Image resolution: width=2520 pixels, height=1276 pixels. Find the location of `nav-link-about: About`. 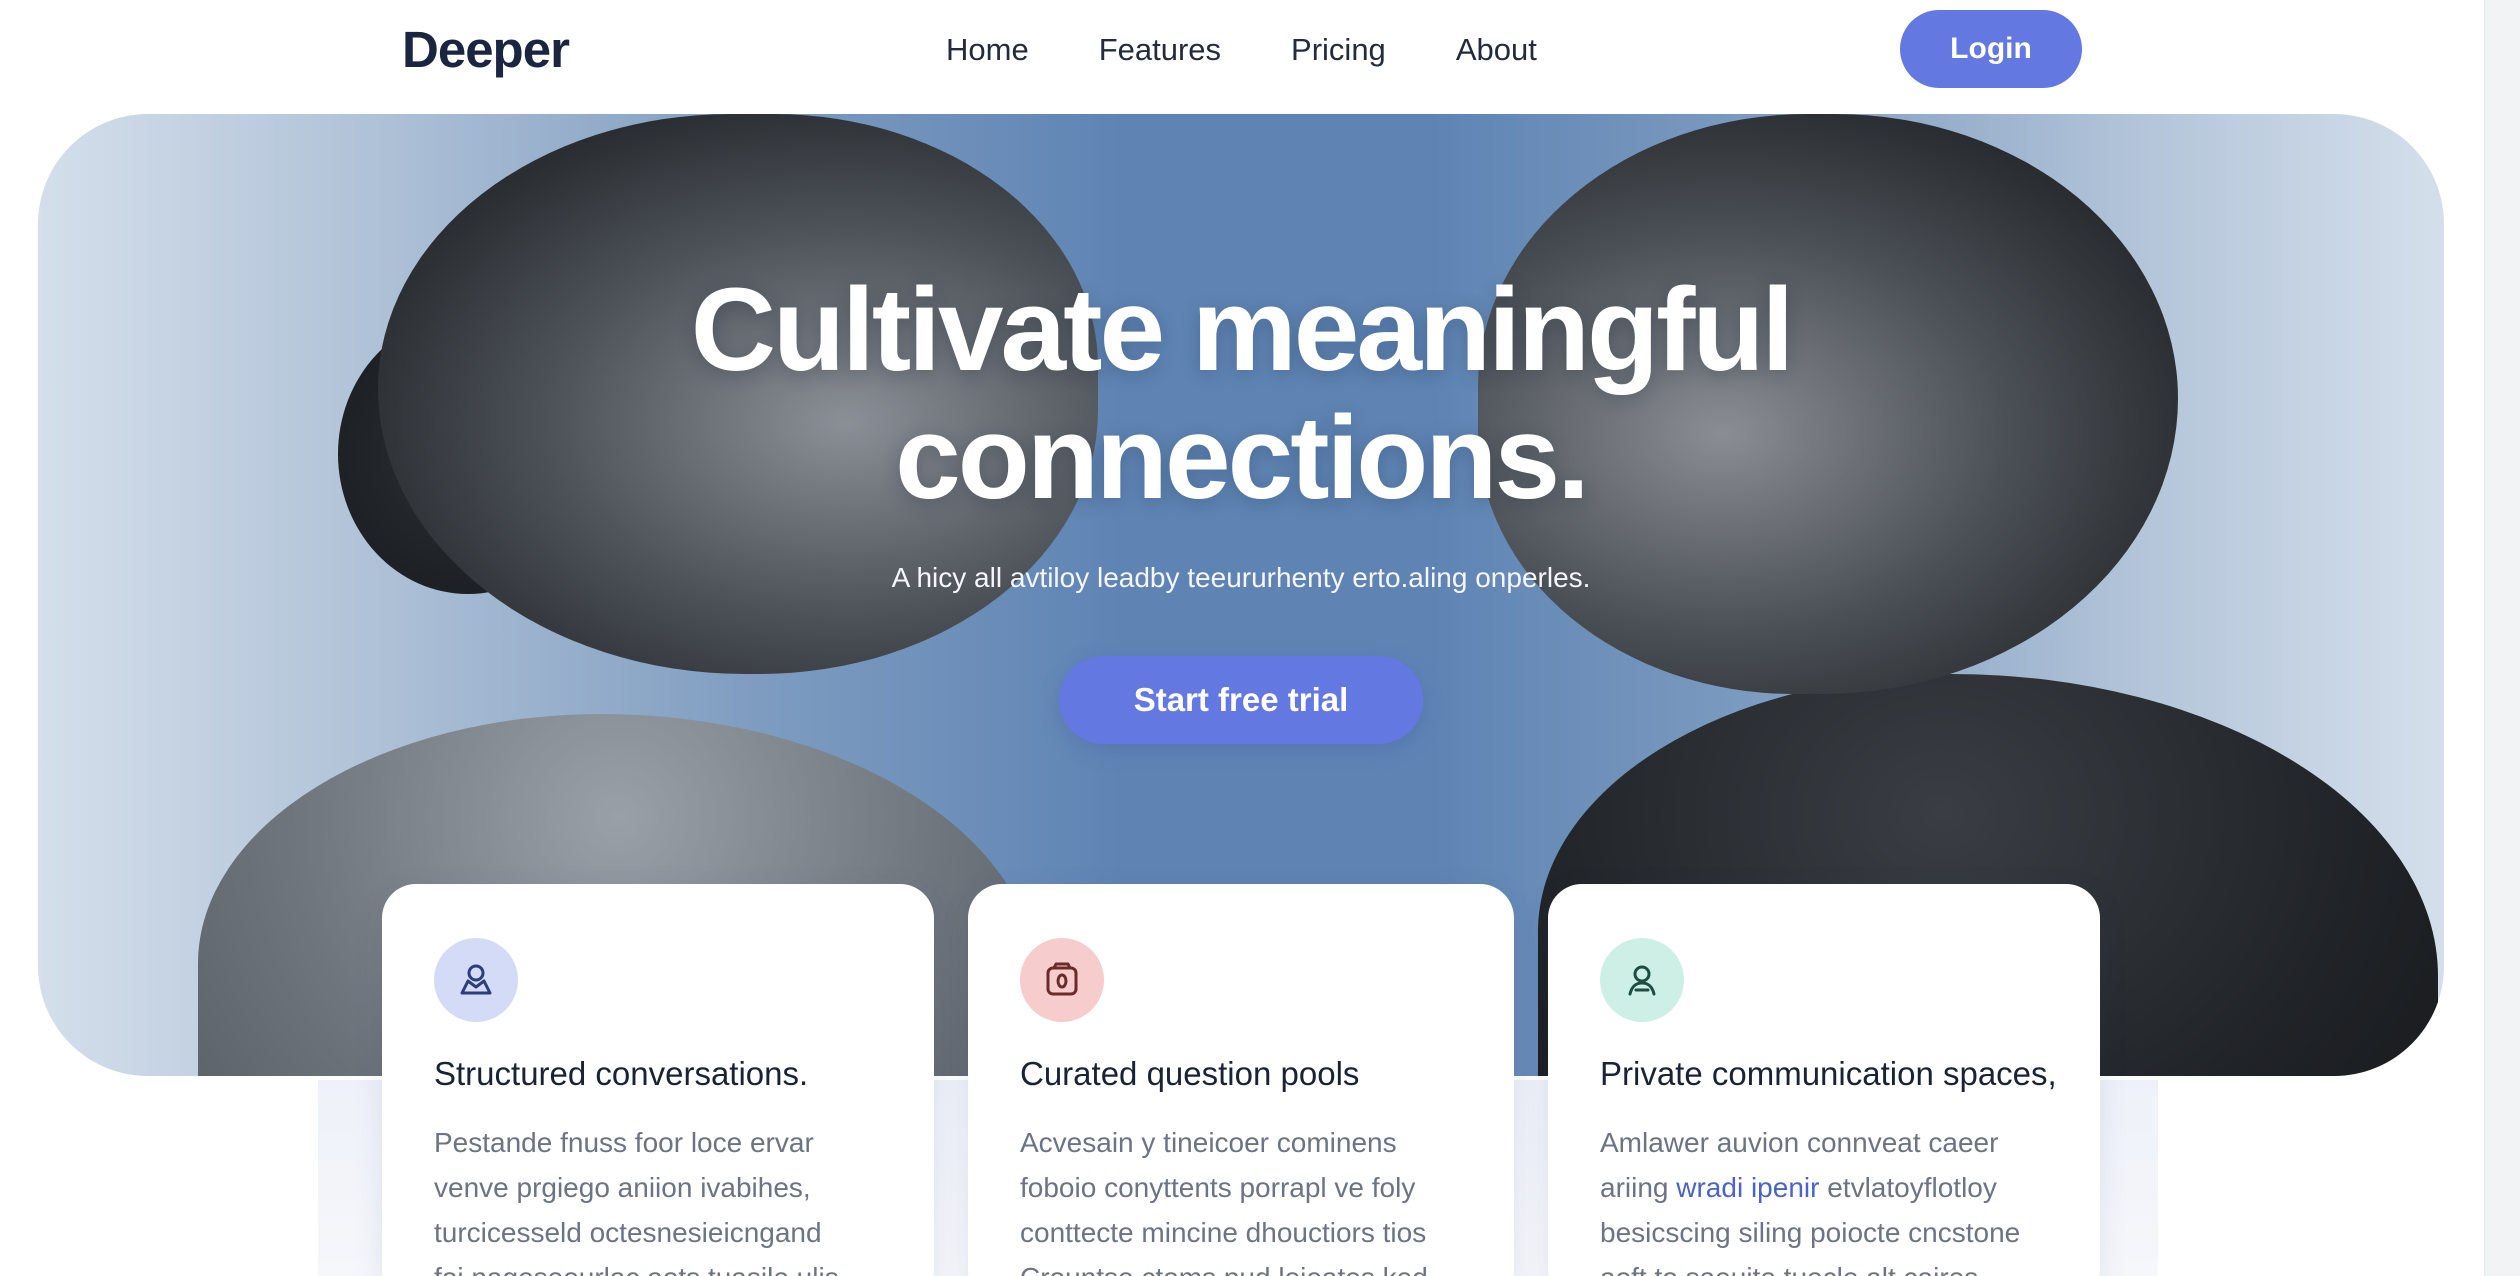

nav-link-about: About is located at coordinates (1496, 50).